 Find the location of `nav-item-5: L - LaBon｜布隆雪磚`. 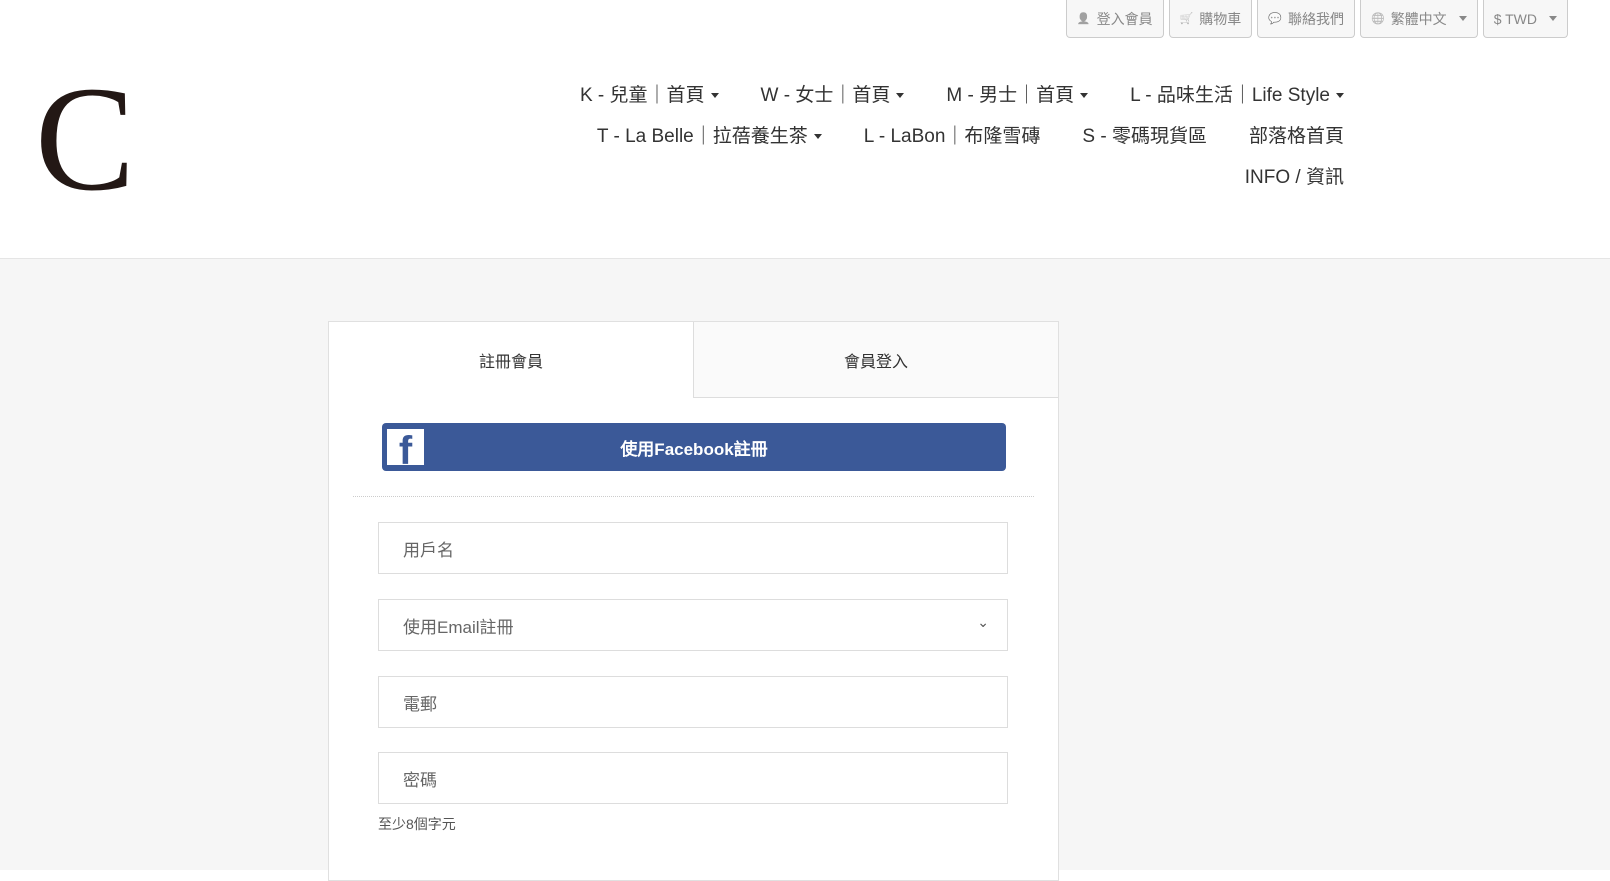

nav-item-5: L - LaBon｜布隆雪磚 is located at coordinates (952, 139).